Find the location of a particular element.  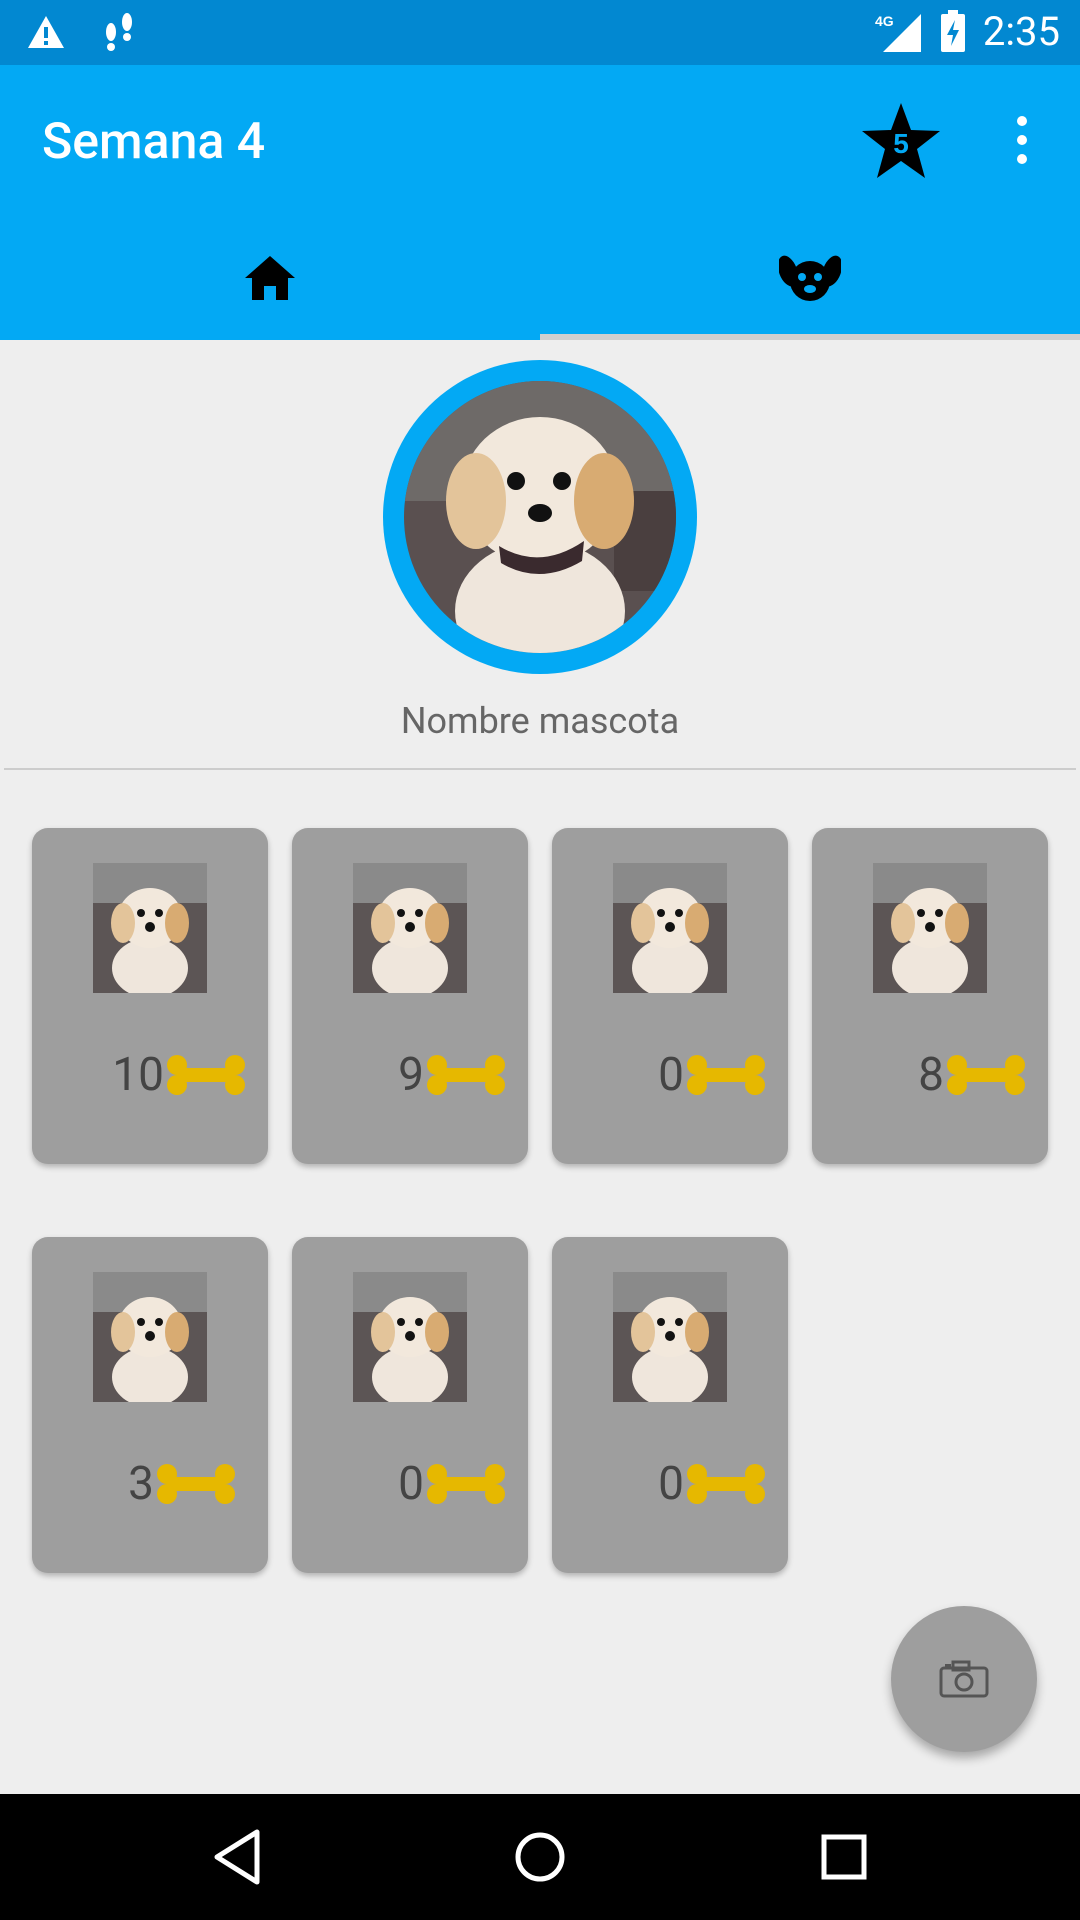

likes-counter: 8 is located at coordinates (972, 1075).